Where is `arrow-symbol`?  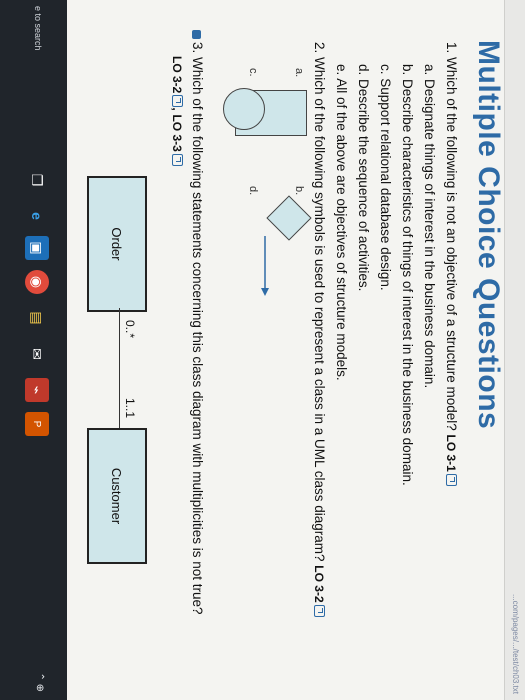
arrow-symbol is located at coordinates (265, 266).